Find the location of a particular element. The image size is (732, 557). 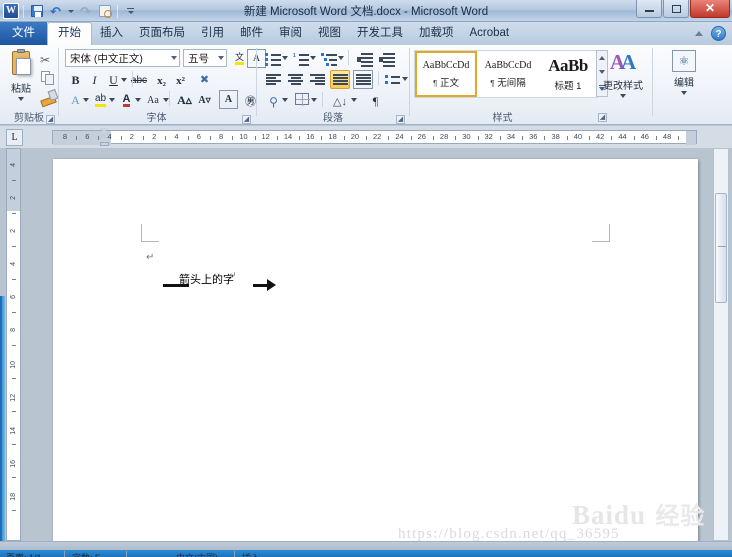

tab-references: 引用 is located at coordinates (212, 33).